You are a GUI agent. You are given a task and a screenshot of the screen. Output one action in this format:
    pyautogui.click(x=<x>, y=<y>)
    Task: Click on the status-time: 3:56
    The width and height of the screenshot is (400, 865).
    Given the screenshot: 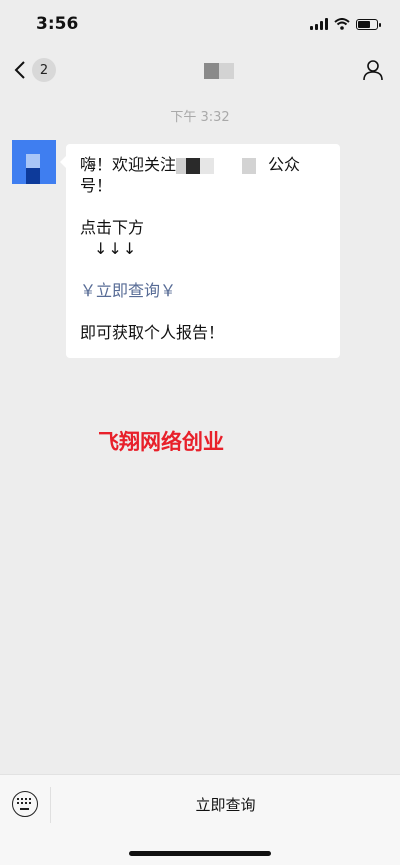 What is the action you would take?
    pyautogui.click(x=57, y=24)
    